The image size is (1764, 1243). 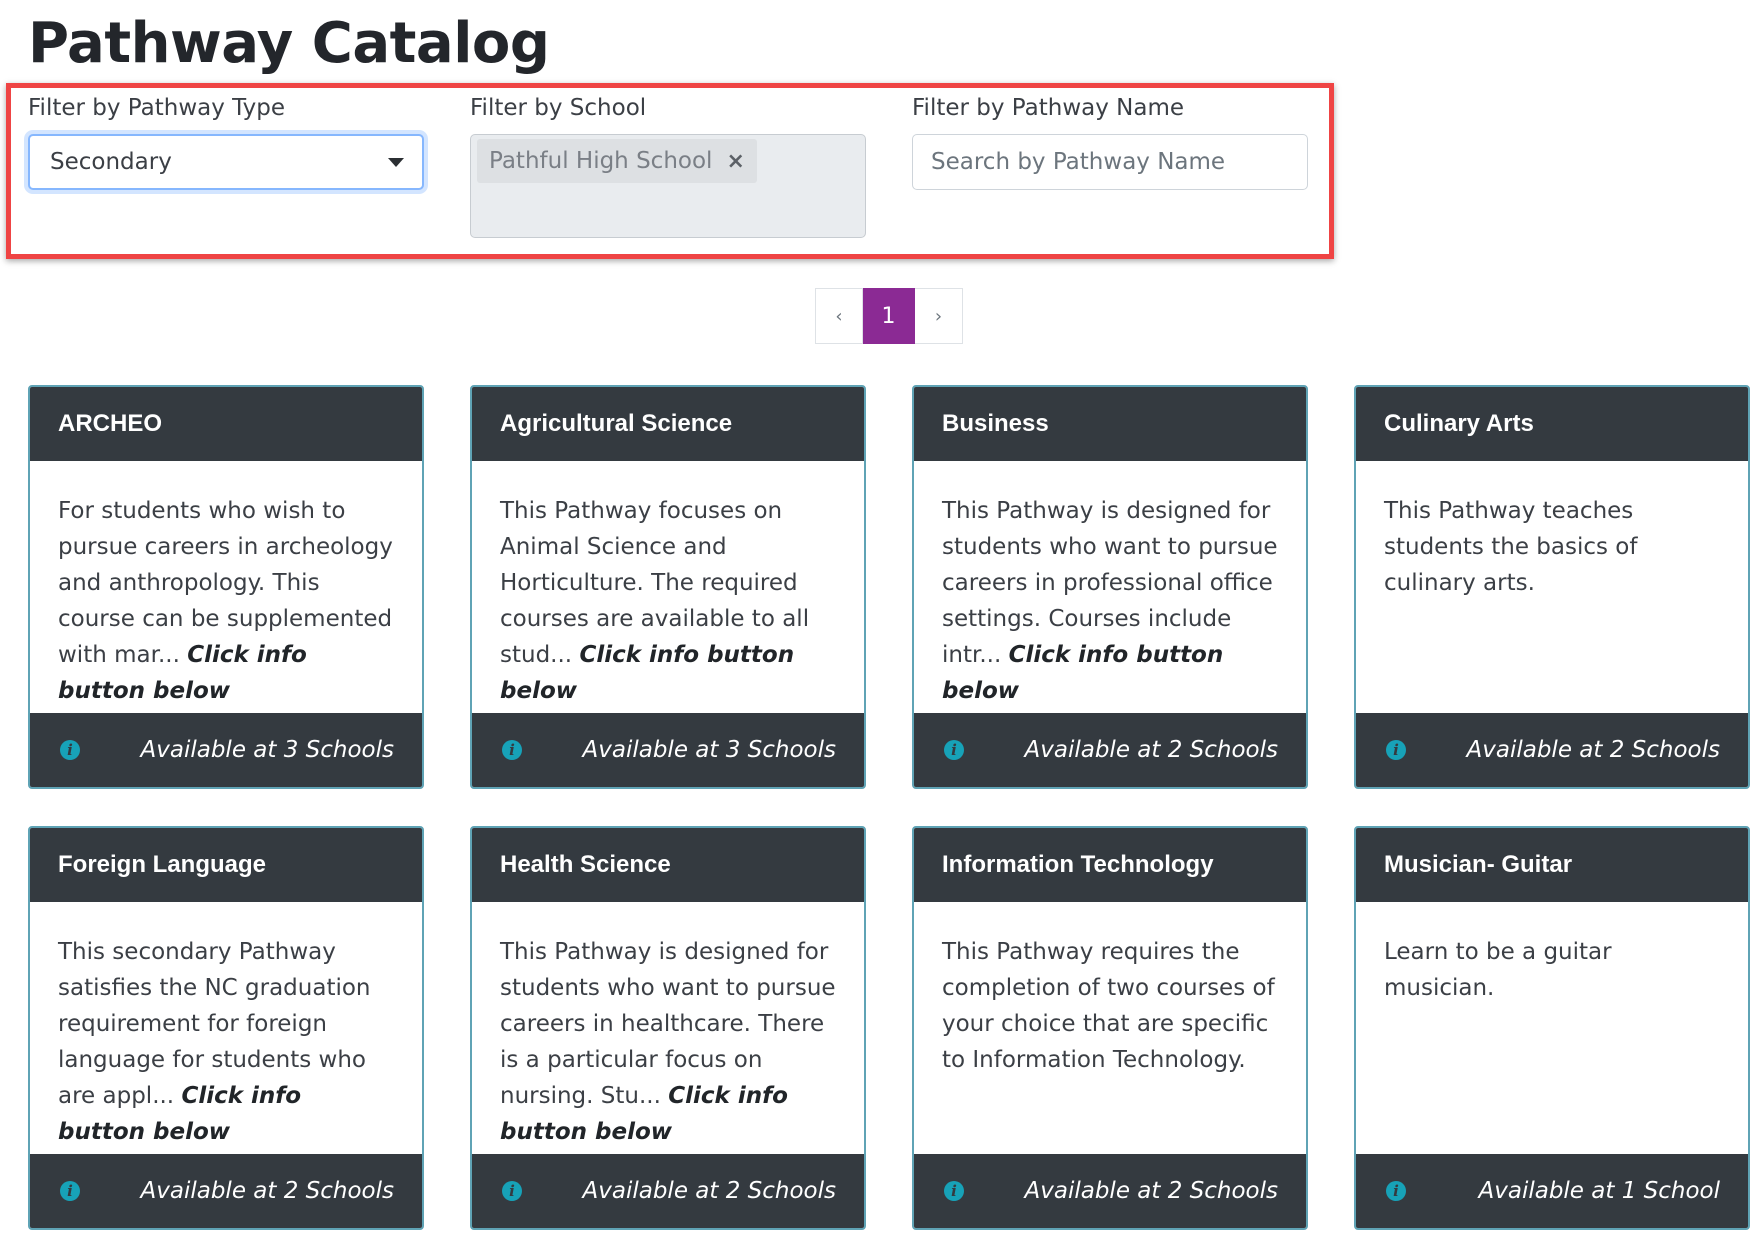 I want to click on card-title: Information Technology, so click(x=1110, y=865).